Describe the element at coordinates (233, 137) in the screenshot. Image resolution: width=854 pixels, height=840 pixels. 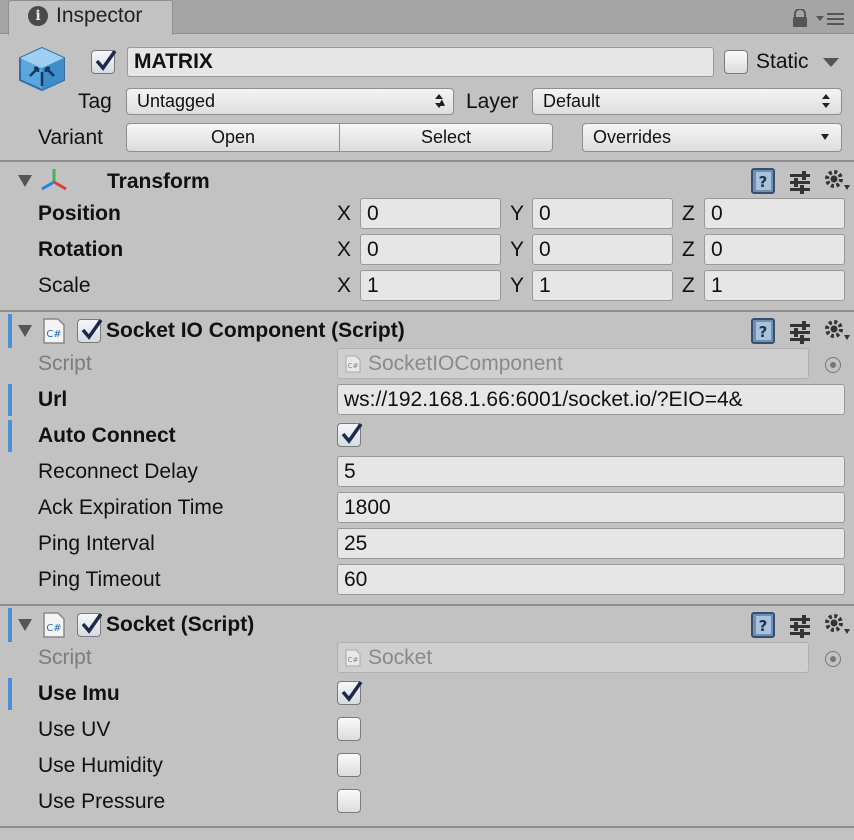
I see `open-prefab-button: Open` at that location.